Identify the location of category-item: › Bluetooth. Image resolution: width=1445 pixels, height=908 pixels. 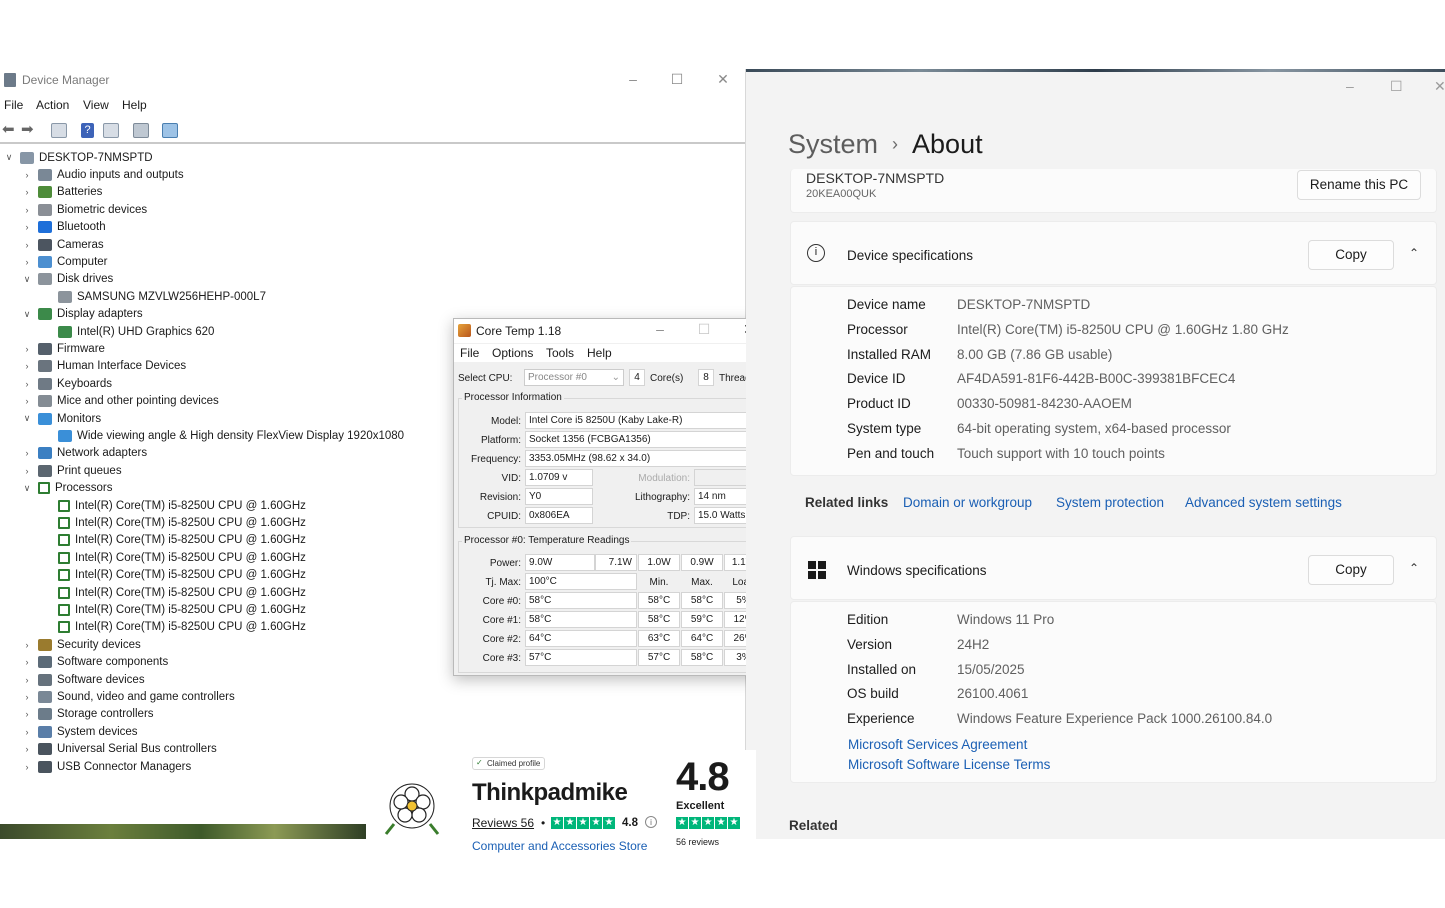
(64, 227).